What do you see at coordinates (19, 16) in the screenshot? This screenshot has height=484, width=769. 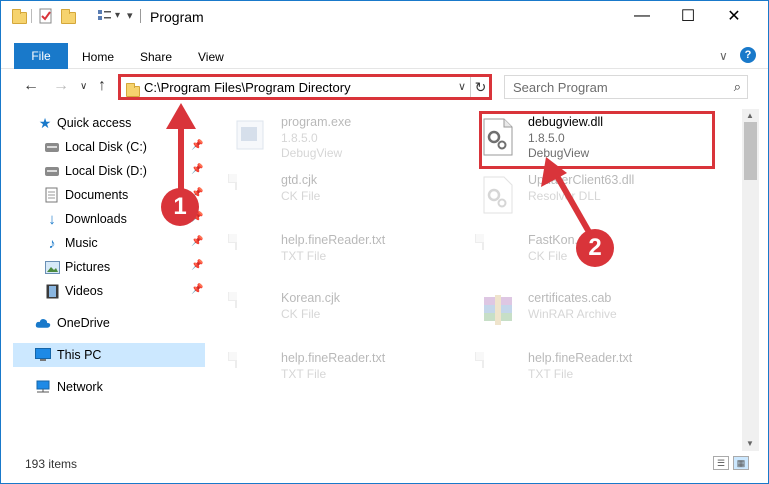 I see `folder-icon` at bounding box center [19, 16].